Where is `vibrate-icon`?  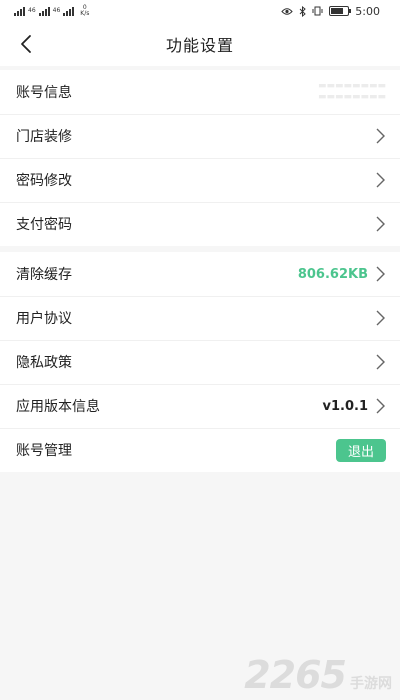
vibrate-icon is located at coordinates (317, 11).